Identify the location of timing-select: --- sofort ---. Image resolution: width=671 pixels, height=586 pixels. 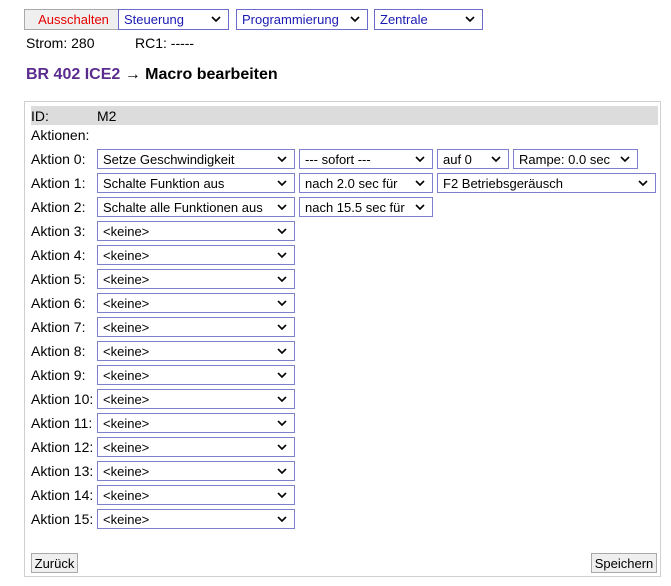
(366, 159).